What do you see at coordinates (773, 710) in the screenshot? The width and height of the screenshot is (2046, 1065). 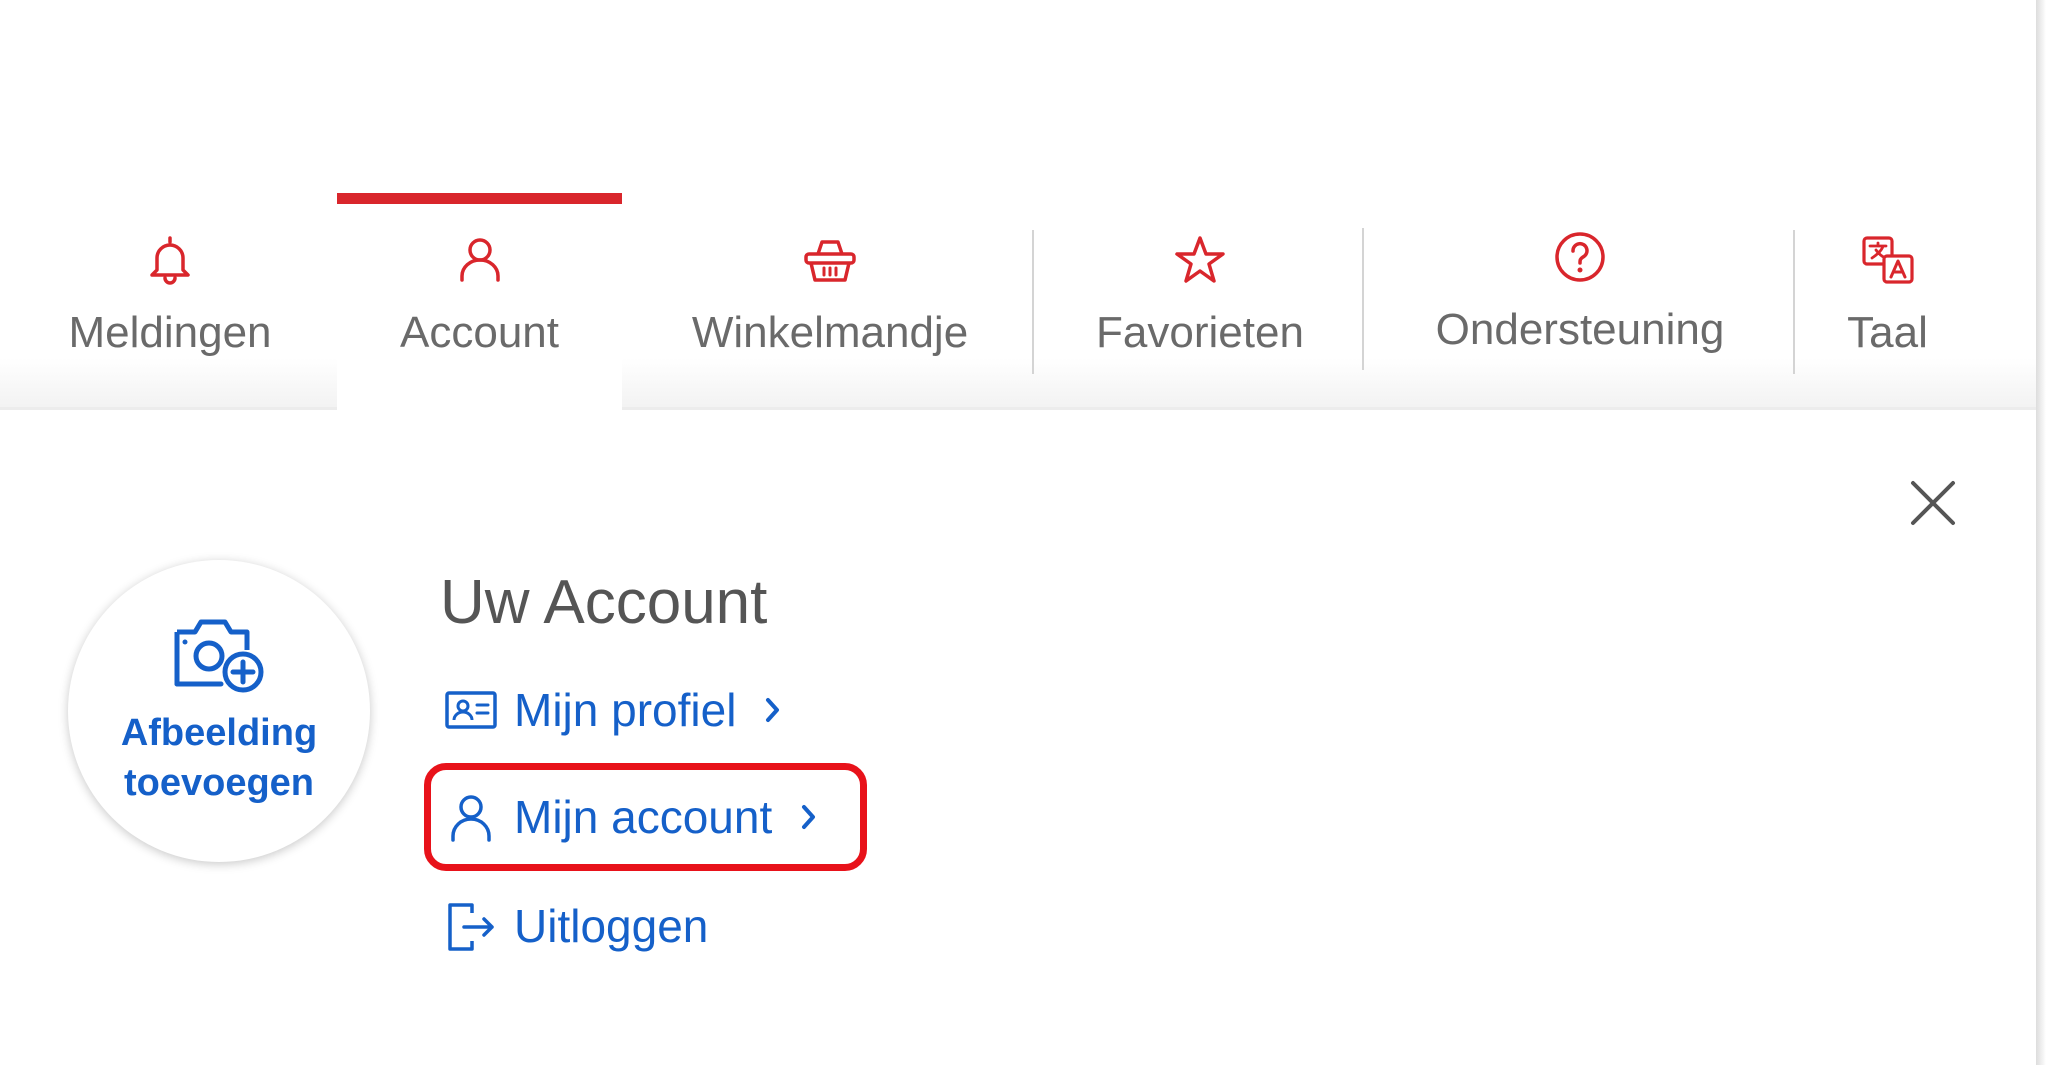 I see `chevron-right-icon` at bounding box center [773, 710].